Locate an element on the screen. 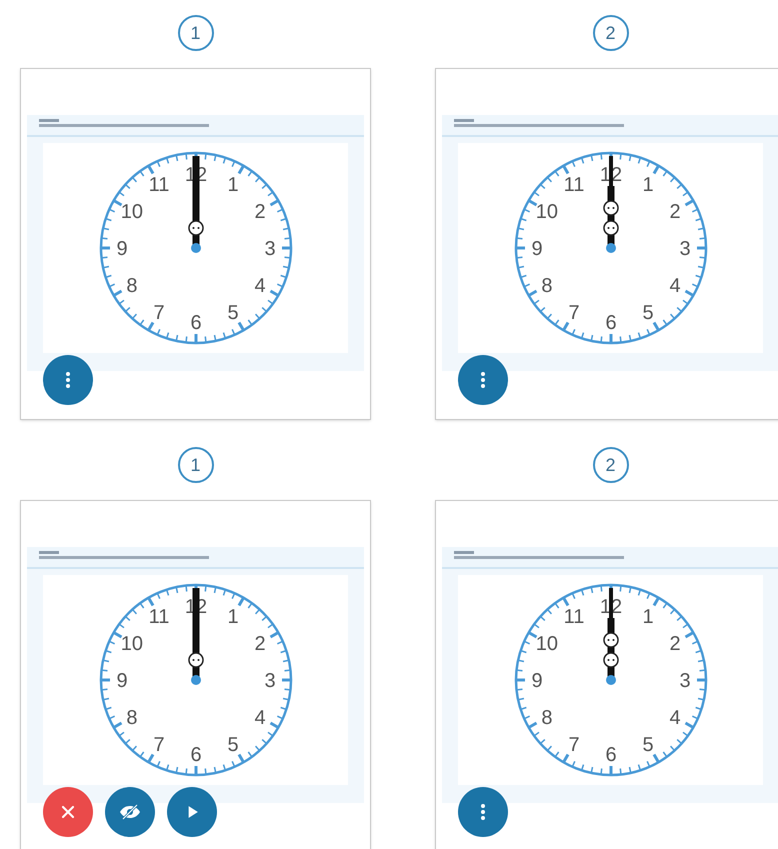 The width and height of the screenshot is (778, 849). close-button is located at coordinates (68, 812).